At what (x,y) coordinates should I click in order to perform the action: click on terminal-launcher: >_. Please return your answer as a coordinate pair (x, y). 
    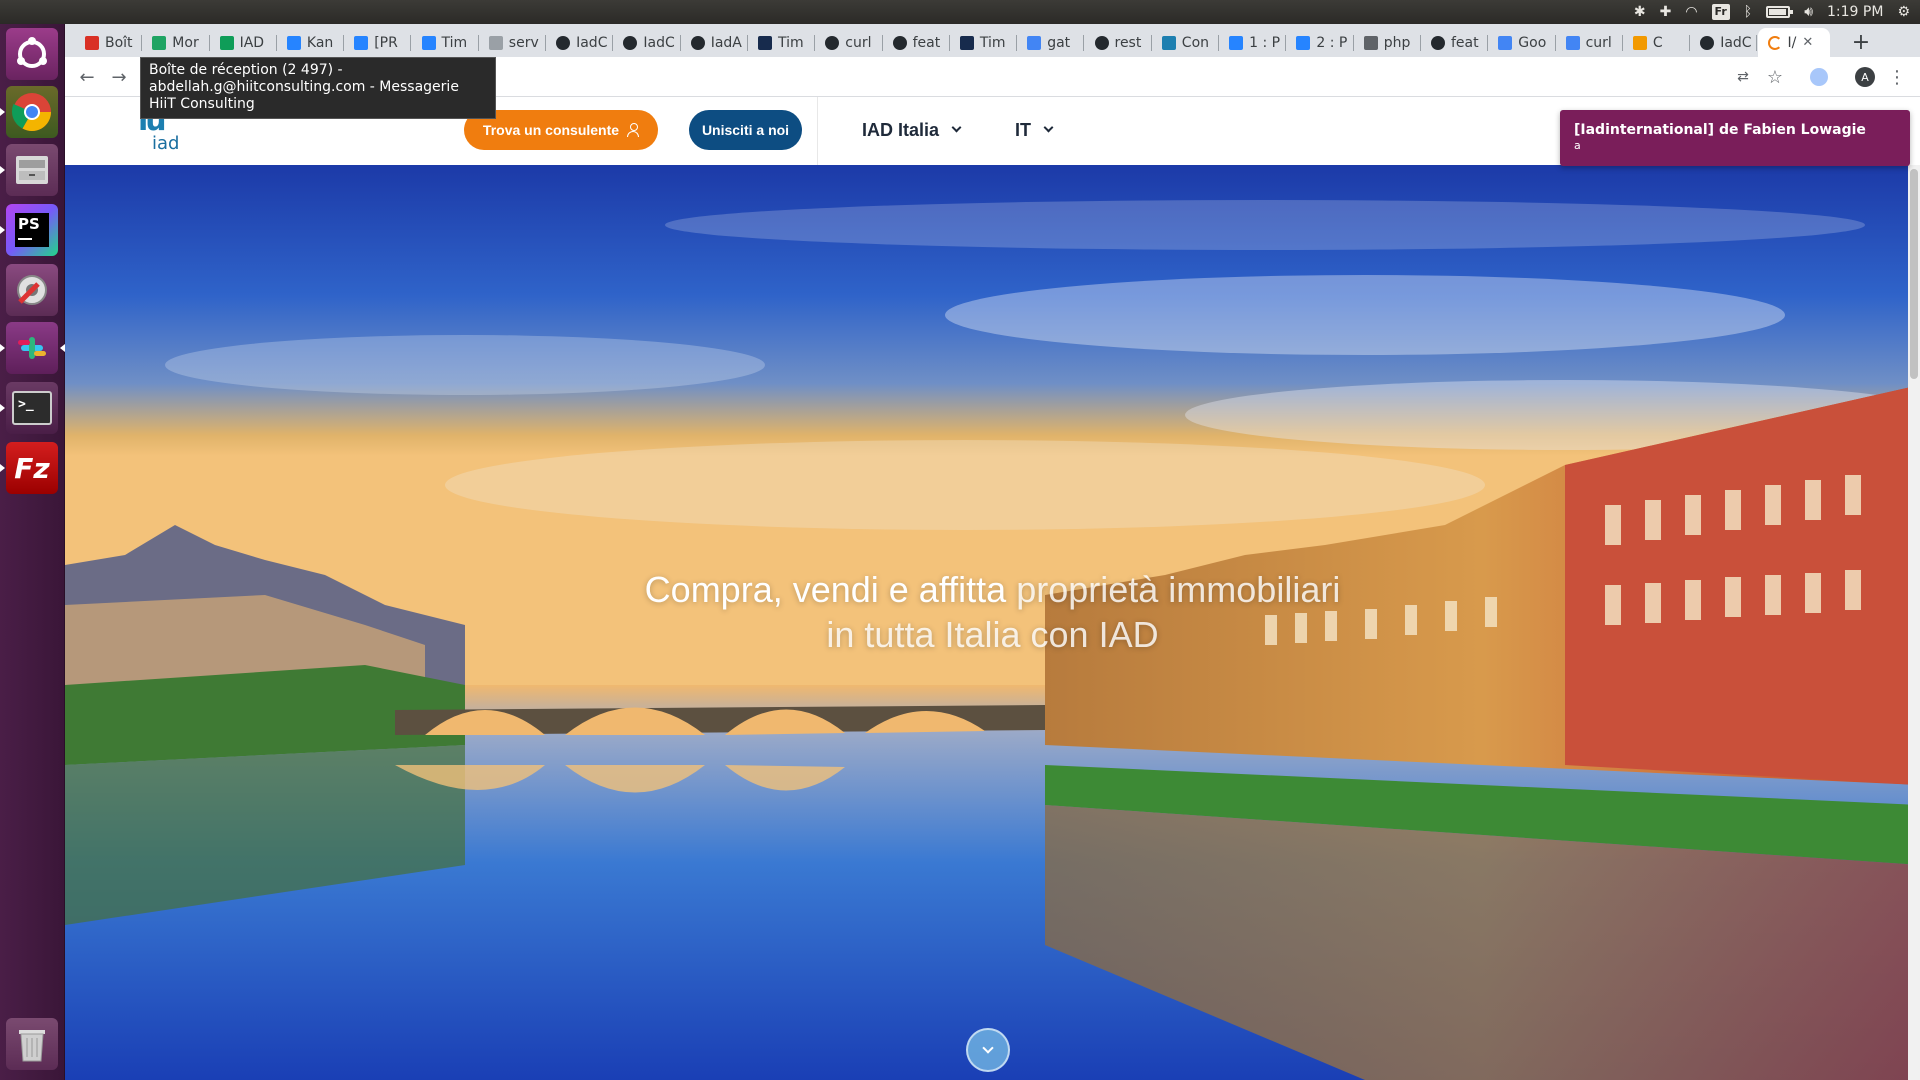
    Looking at the image, I should click on (29, 408).